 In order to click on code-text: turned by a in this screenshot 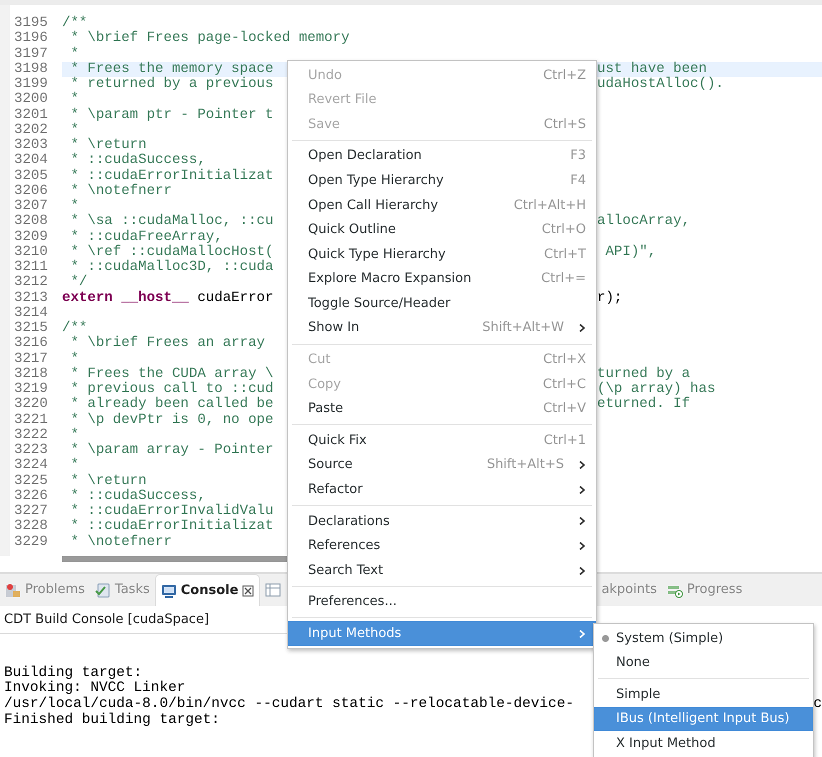, I will do `click(643, 374)`.